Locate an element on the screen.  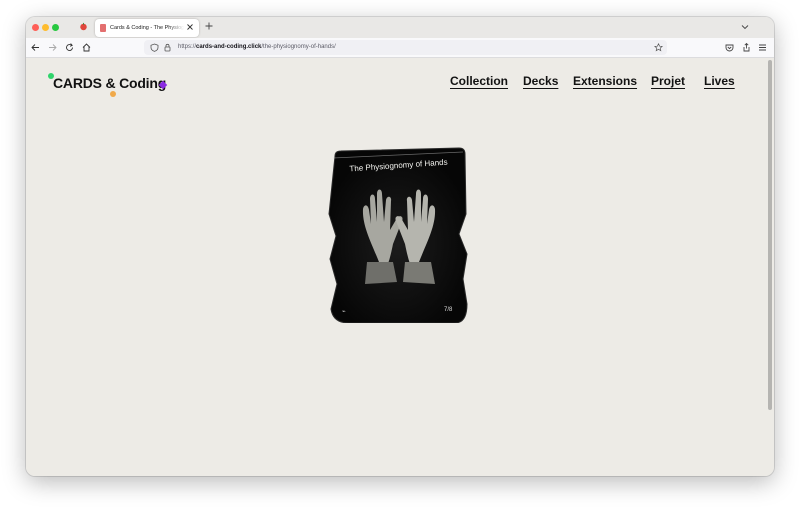
vertical-scrollbar is located at coordinates (770, 267).